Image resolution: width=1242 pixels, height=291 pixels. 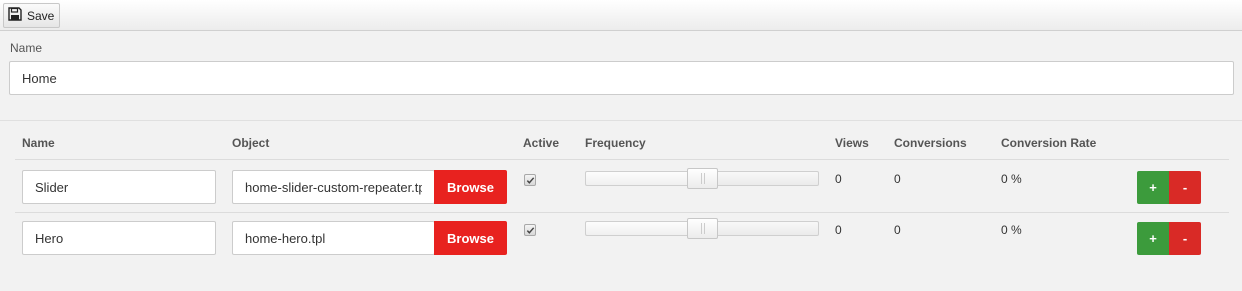 I want to click on name-label: Name, so click(x=26, y=48).